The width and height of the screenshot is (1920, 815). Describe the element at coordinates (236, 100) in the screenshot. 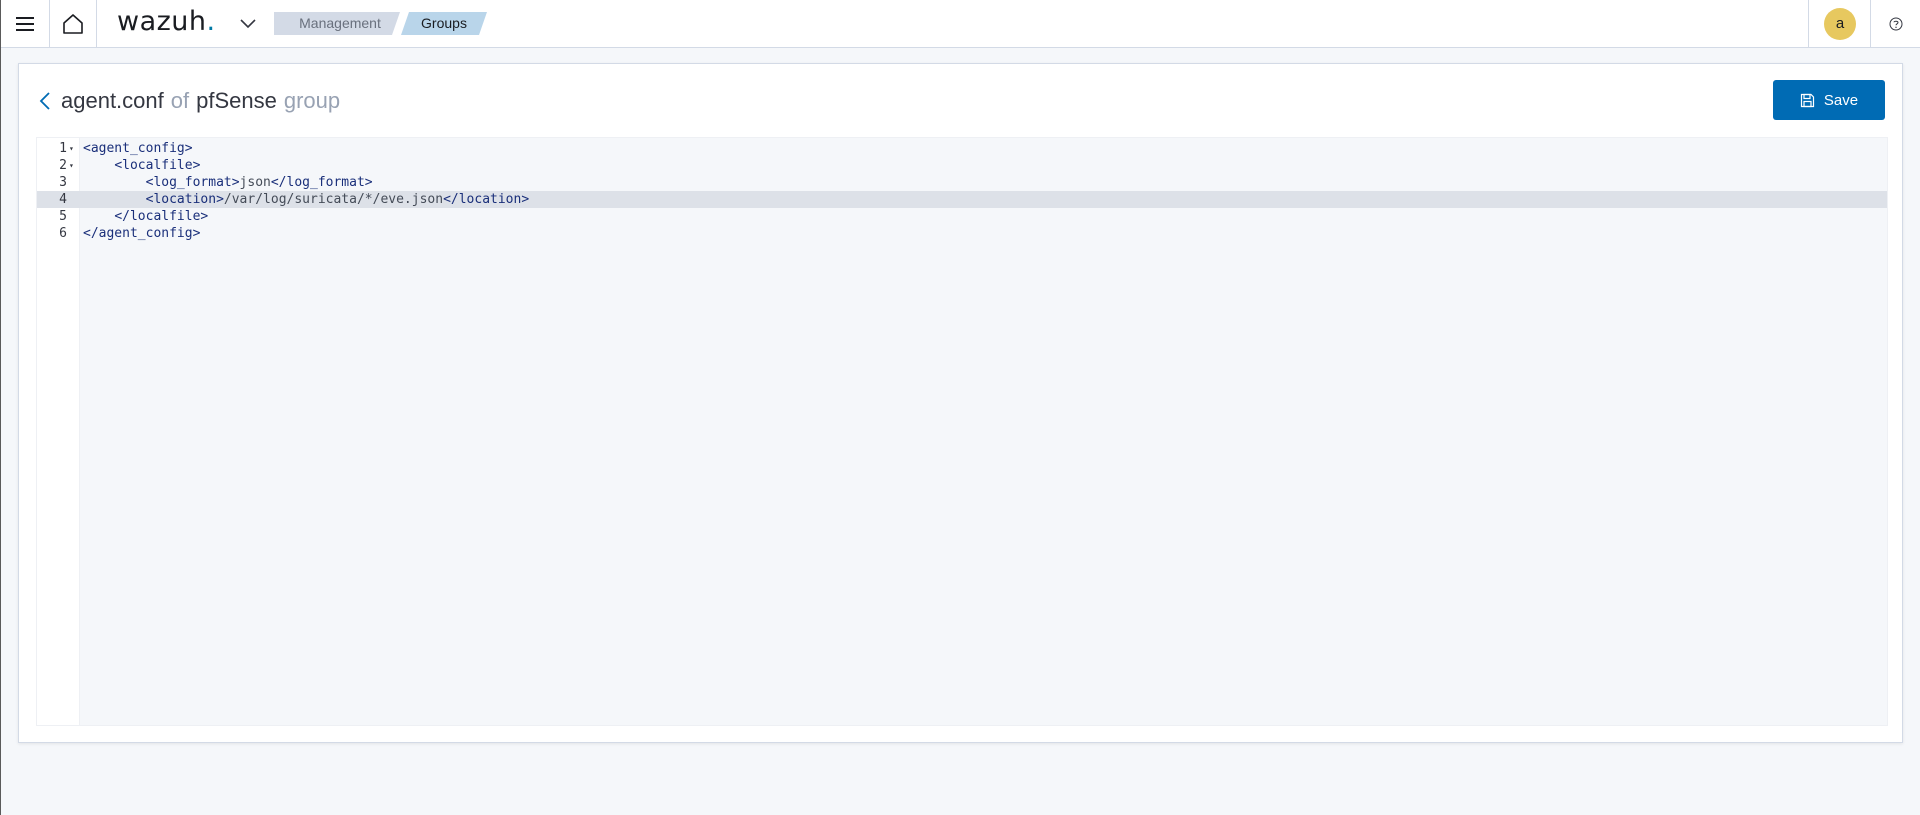

I see `title-group-name: pfSense` at that location.